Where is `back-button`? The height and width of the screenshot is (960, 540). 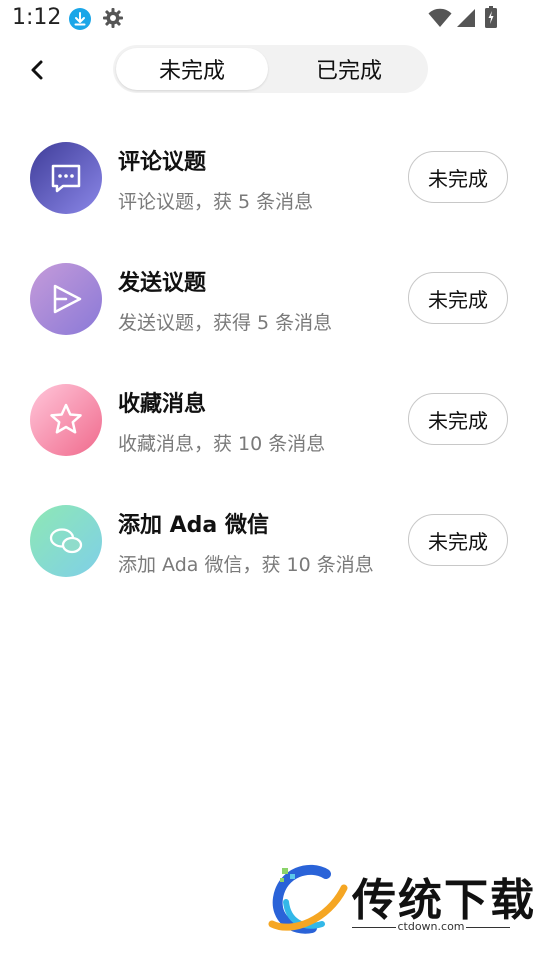 back-button is located at coordinates (38, 70).